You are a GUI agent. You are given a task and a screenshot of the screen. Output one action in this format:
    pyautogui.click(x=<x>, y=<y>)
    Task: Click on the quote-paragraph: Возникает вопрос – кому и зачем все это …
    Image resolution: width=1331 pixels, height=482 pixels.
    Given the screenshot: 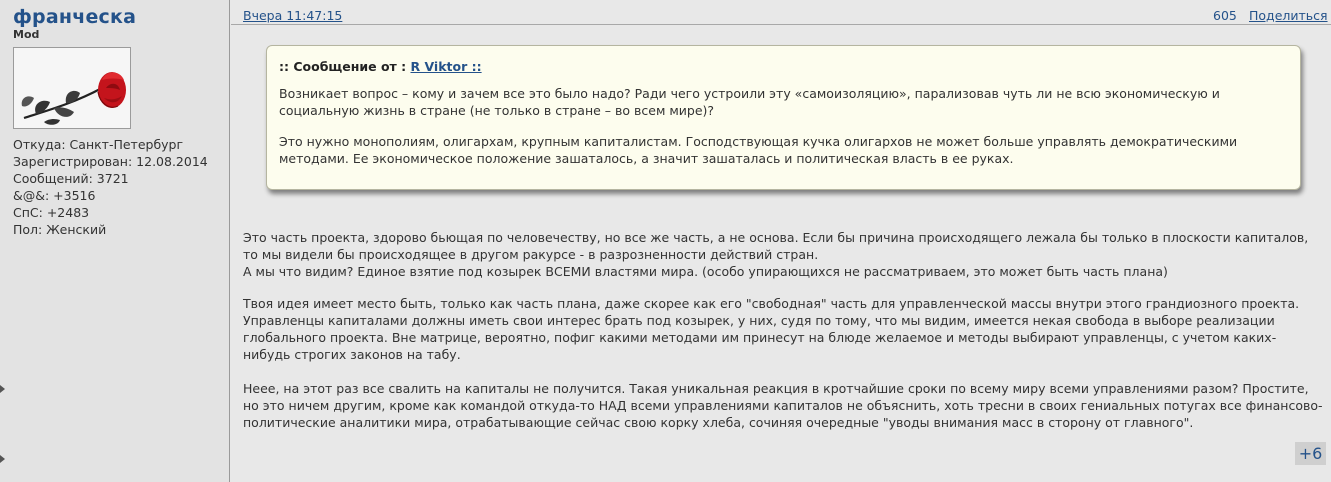 What is the action you would take?
    pyautogui.click(x=749, y=102)
    